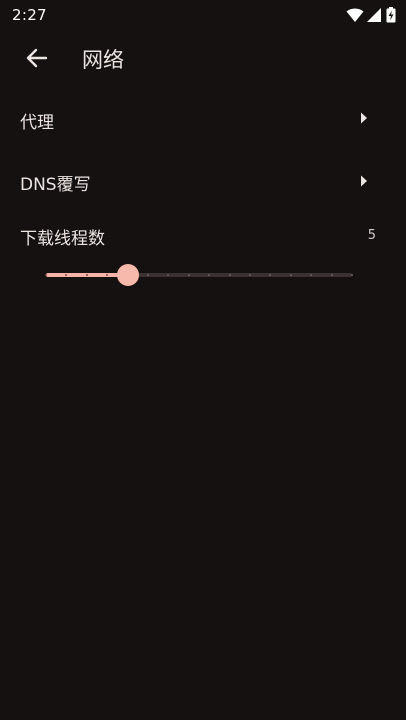  I want to click on proxy-setting-label: 代理, so click(37, 123).